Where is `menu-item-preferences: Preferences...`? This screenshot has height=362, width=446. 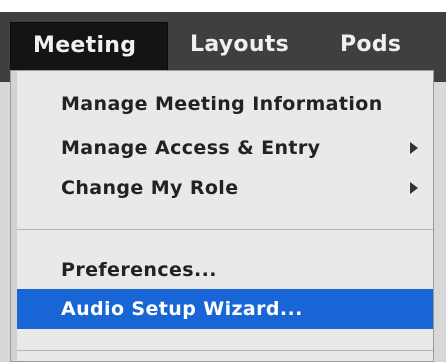 menu-item-preferences: Preferences... is located at coordinates (139, 270).